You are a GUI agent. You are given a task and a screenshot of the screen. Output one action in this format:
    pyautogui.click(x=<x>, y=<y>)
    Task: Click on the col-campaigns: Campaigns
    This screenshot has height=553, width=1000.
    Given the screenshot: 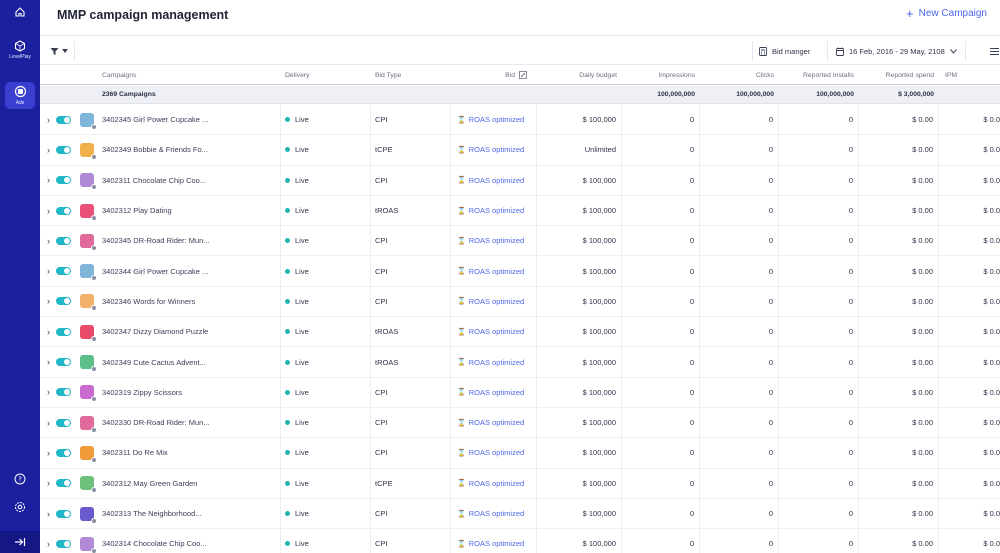 What is the action you would take?
    pyautogui.click(x=189, y=75)
    